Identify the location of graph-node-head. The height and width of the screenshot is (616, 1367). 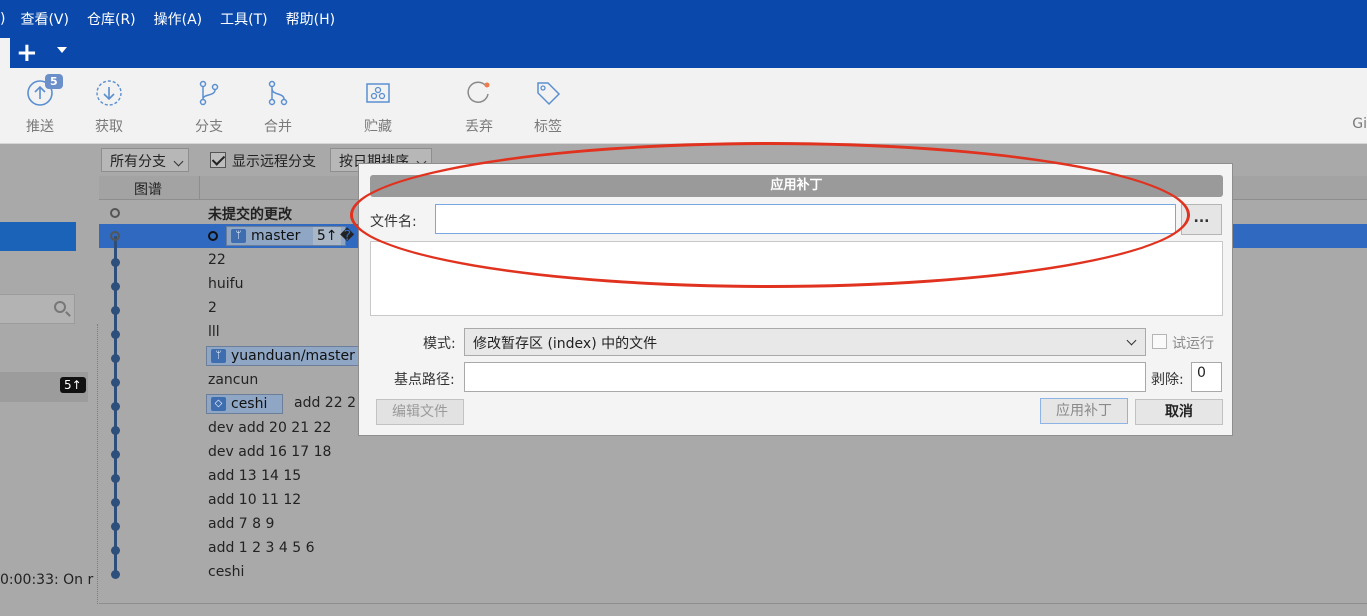
(115, 236).